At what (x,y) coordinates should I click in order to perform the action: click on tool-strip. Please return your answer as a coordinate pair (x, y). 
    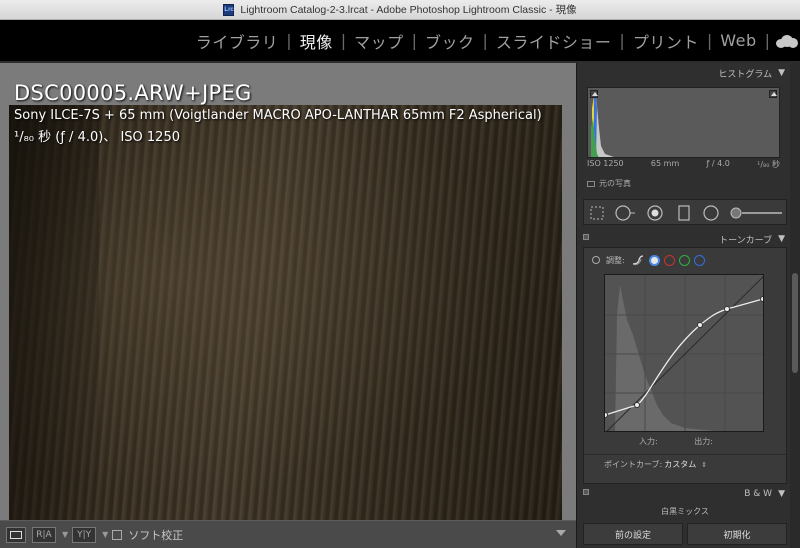
    Looking at the image, I should click on (685, 212).